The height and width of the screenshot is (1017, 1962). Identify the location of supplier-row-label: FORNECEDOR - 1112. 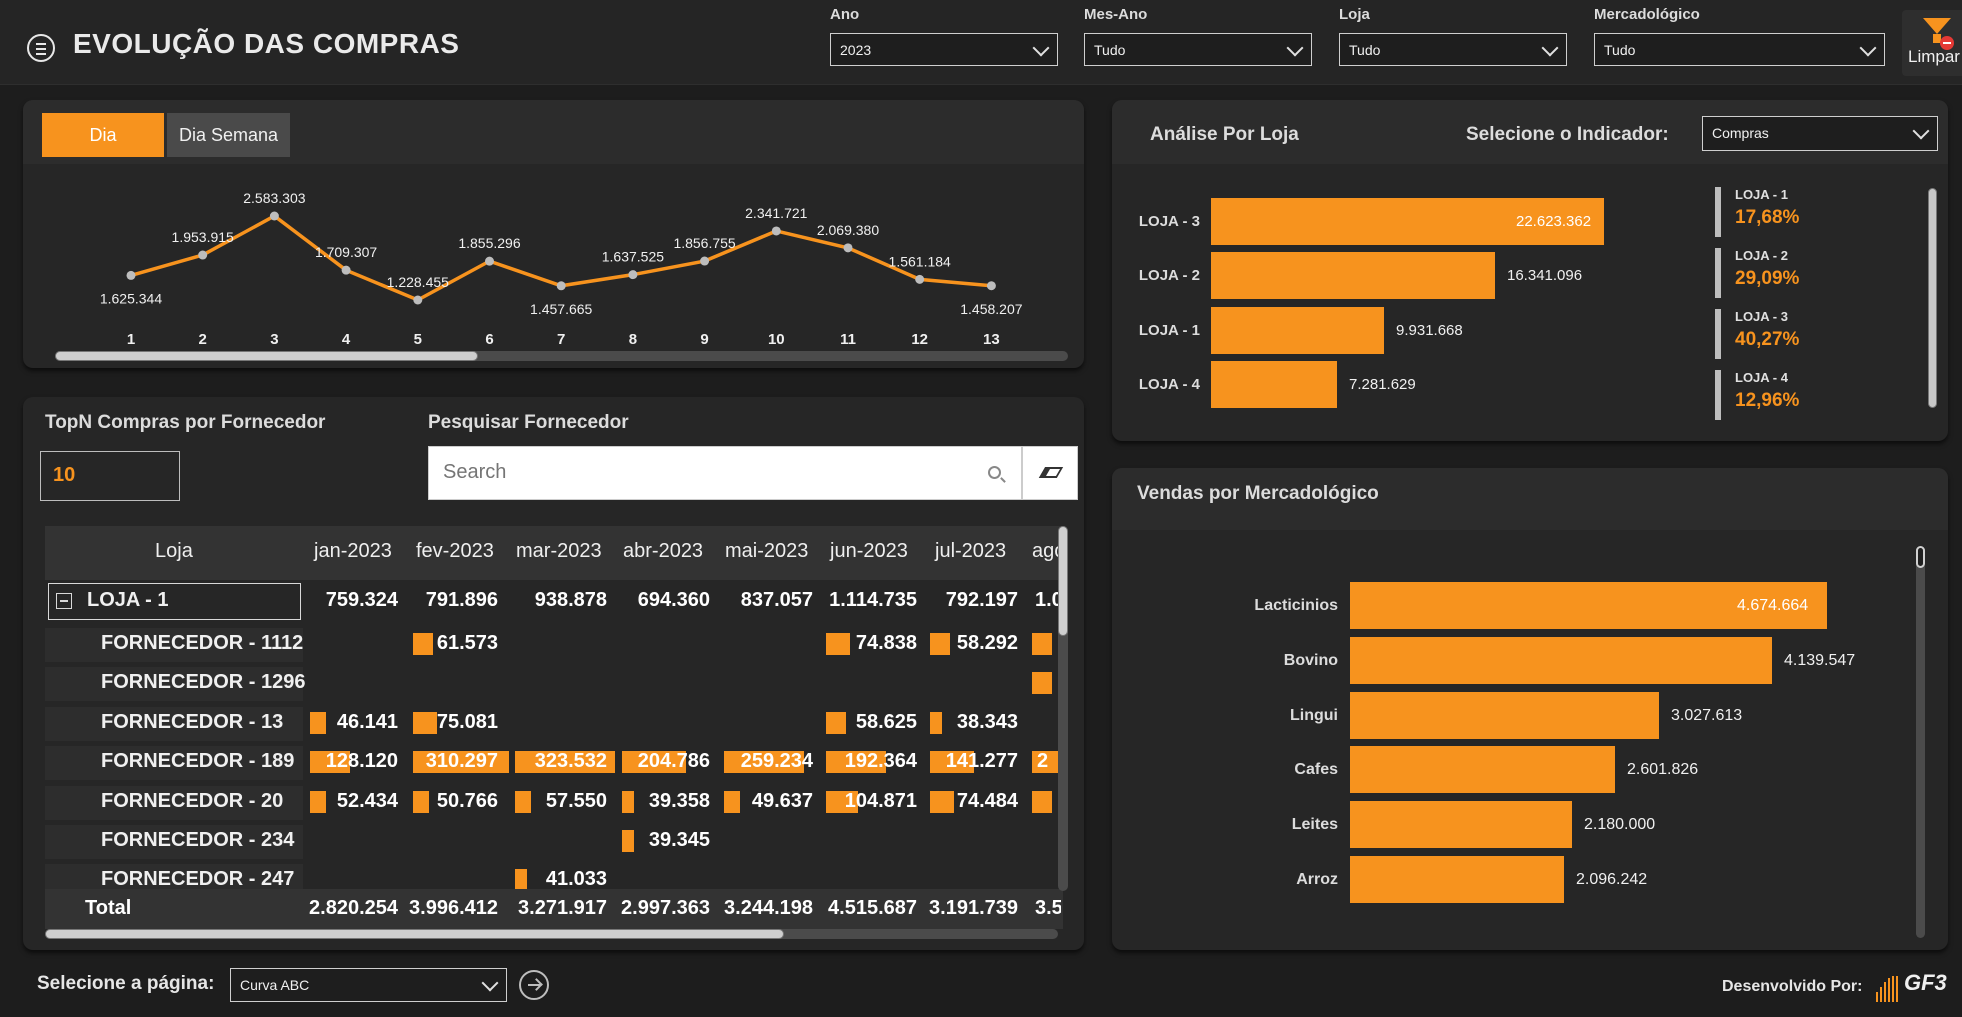
(202, 643).